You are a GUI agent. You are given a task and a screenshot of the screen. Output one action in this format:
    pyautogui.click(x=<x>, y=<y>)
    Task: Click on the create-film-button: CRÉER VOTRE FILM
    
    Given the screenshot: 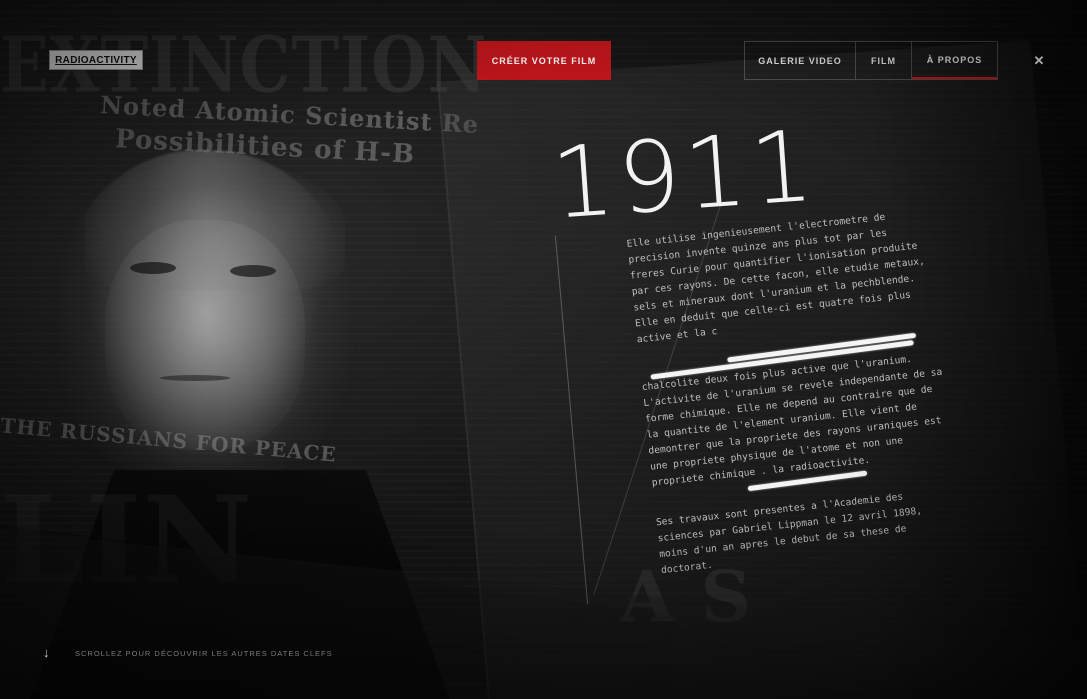 What is the action you would take?
    pyautogui.click(x=544, y=60)
    